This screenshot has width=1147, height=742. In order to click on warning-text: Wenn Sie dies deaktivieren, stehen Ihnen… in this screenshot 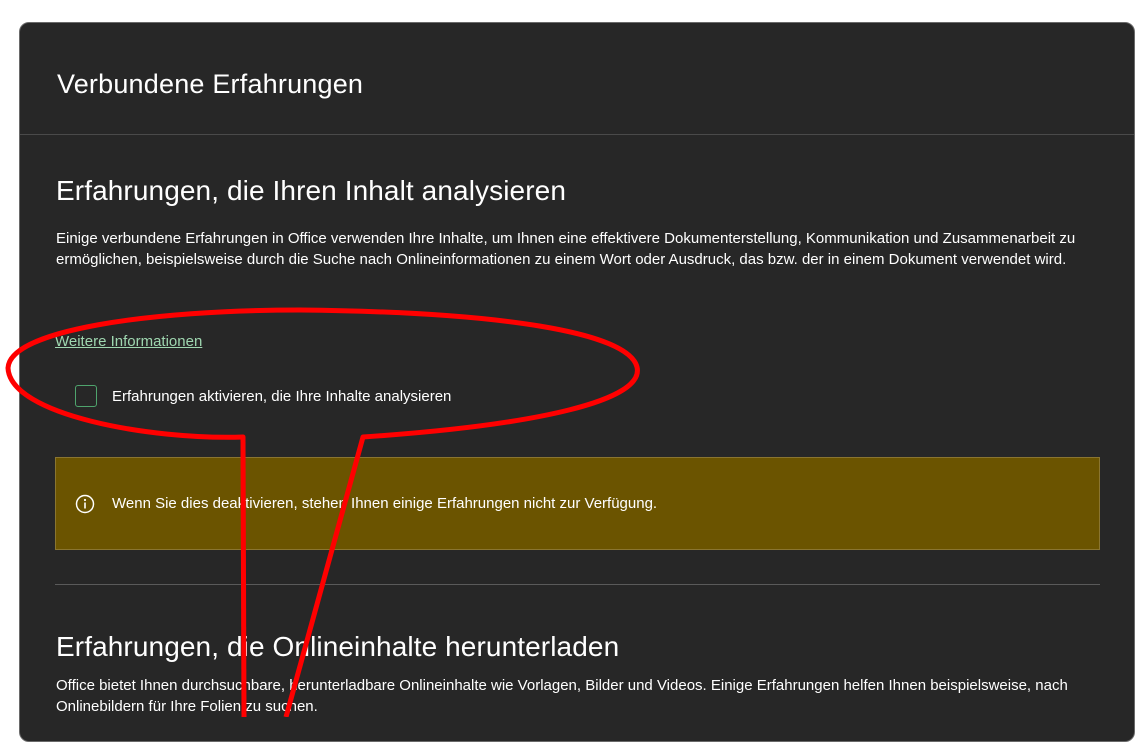, I will do `click(385, 503)`.